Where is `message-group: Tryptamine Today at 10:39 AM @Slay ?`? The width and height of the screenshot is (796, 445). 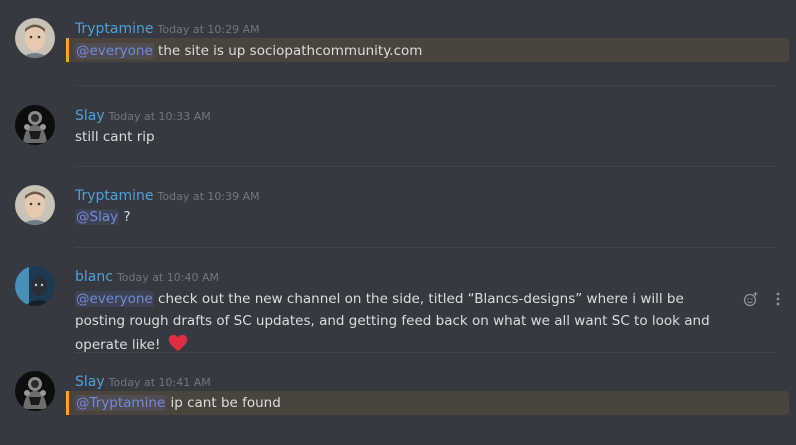 message-group: Tryptamine Today at 10:39 AM @Slay ? is located at coordinates (398, 210).